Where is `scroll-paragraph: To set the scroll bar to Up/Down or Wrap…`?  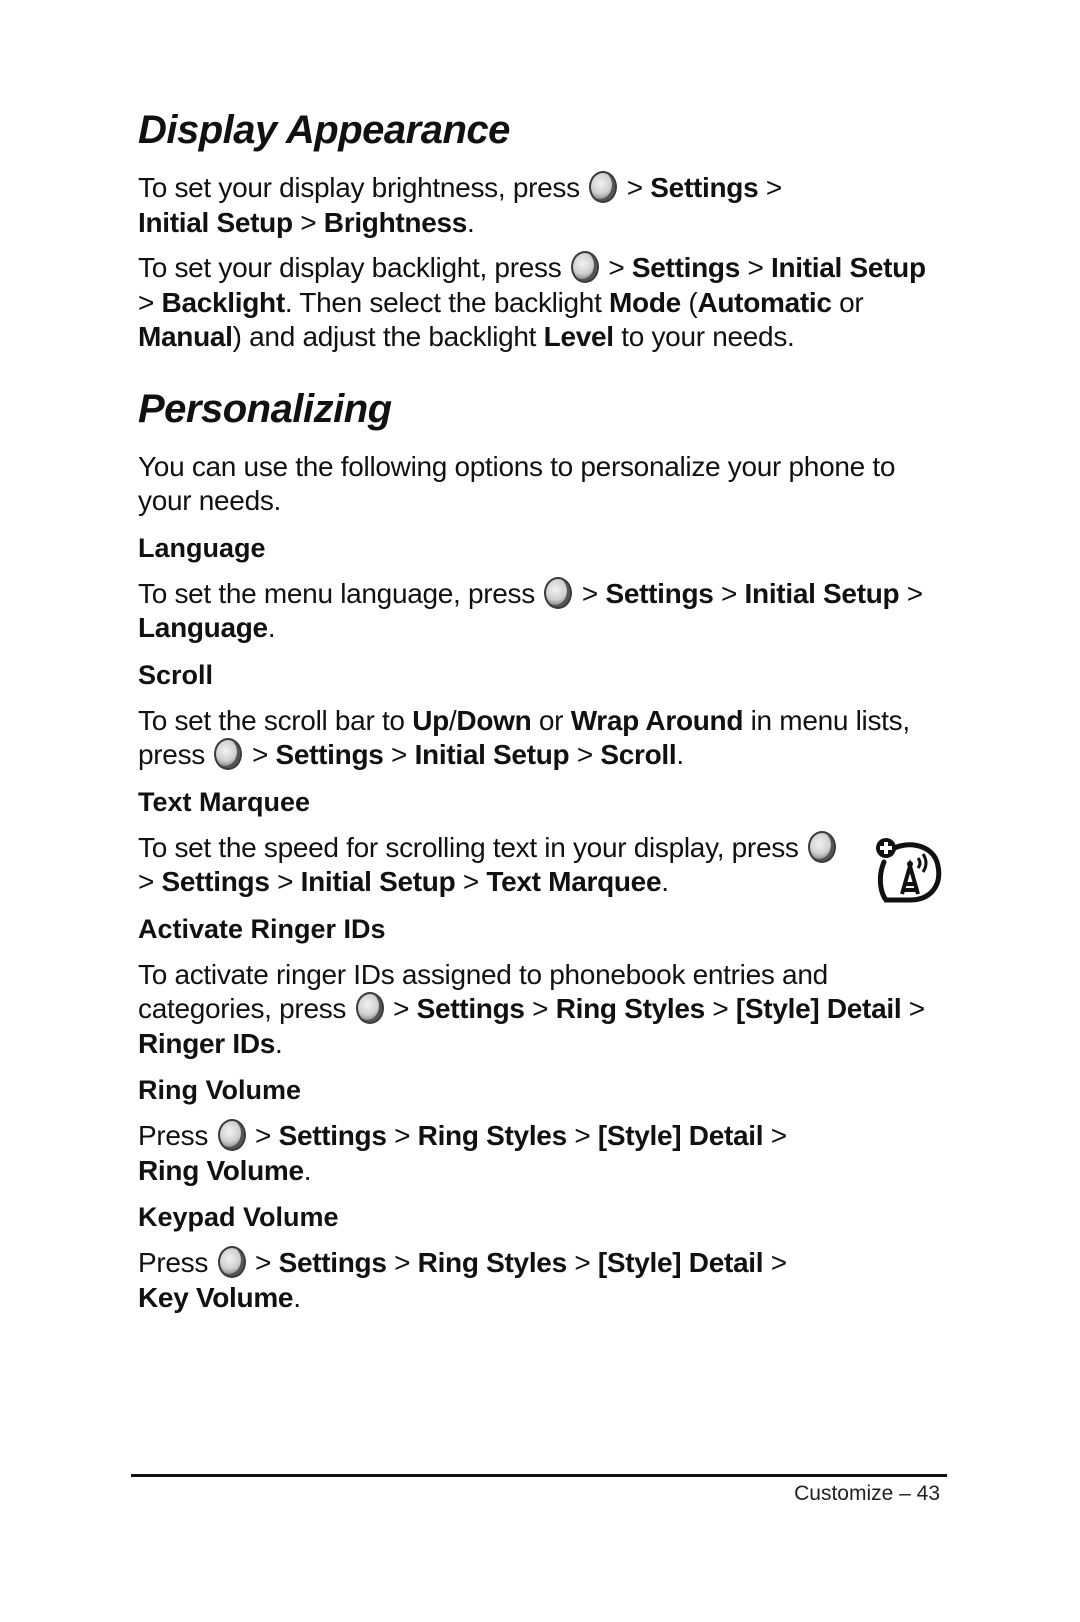 scroll-paragraph: To set the scroll bar to Up/Down or Wrap… is located at coordinates (524, 737).